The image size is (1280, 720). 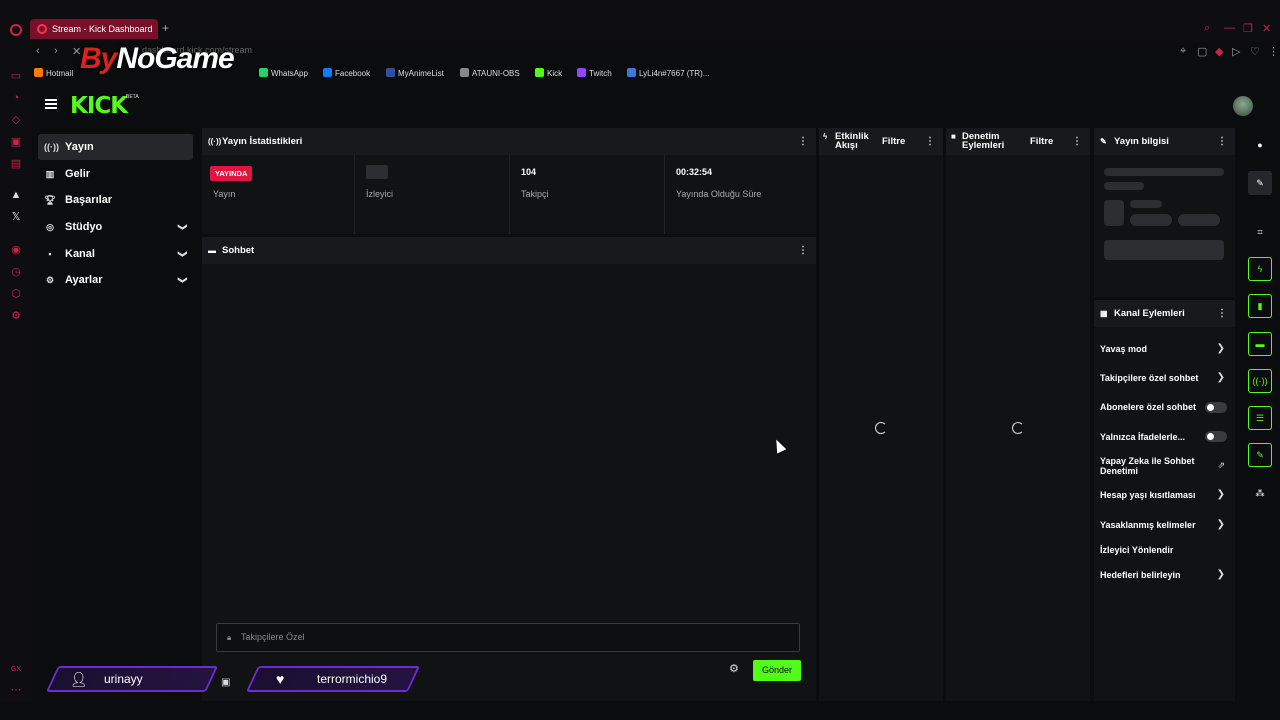 I want to click on chat-bubble-icon: ▬, so click(x=1260, y=344).